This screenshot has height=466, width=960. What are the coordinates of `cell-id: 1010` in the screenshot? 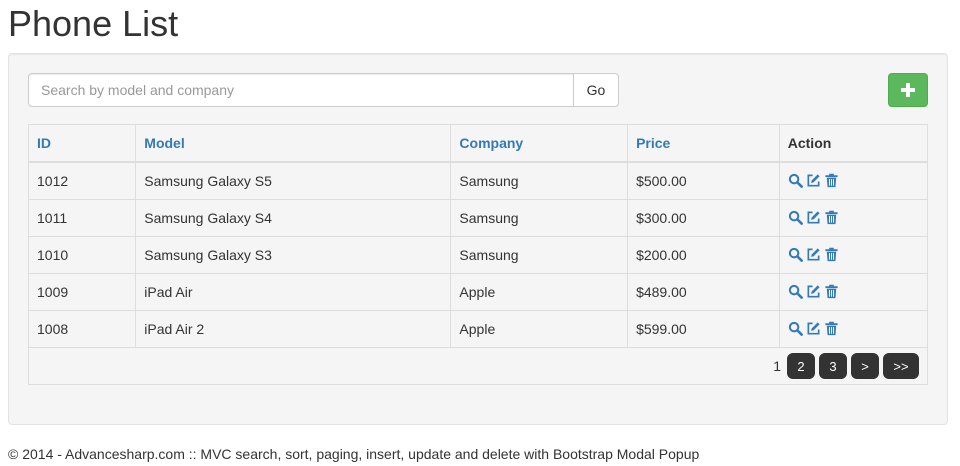 It's located at (83, 255).